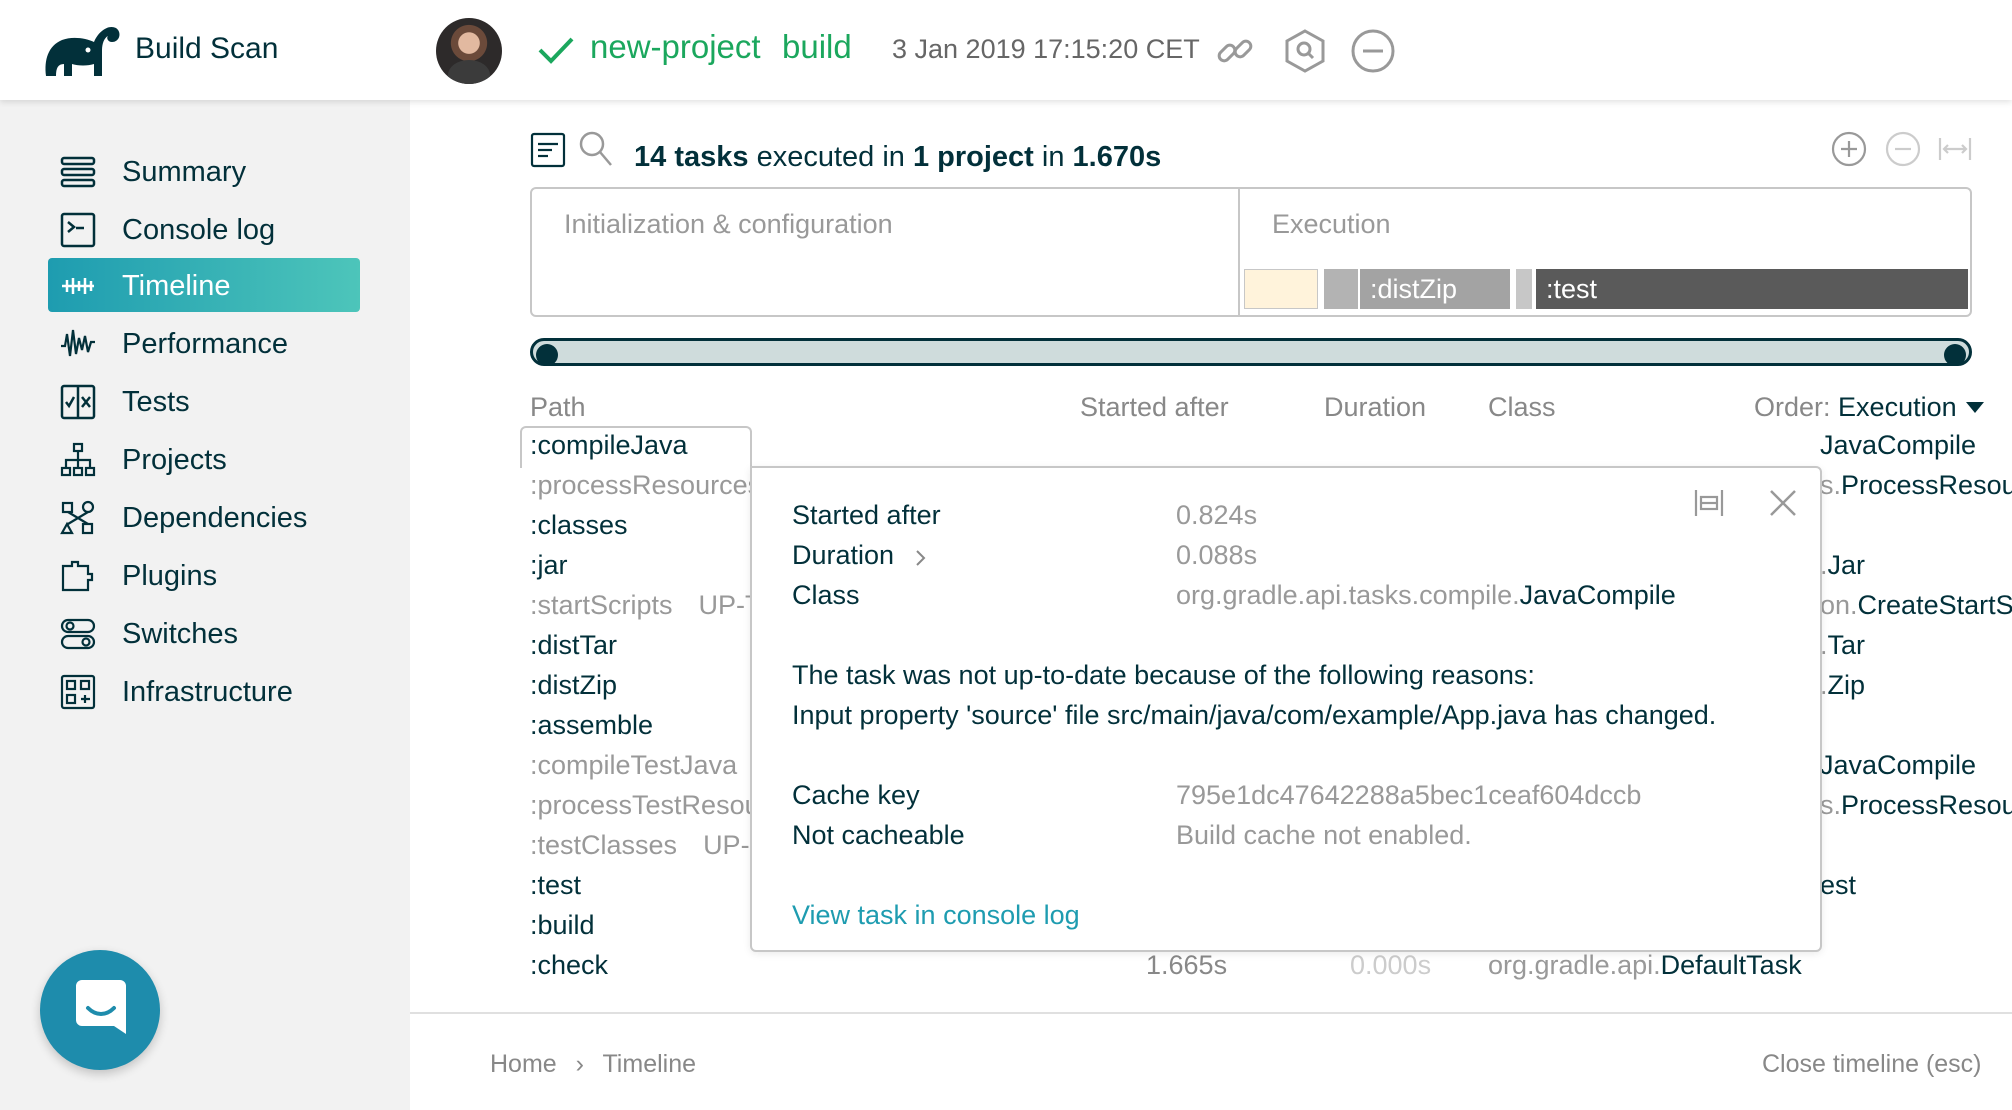 The width and height of the screenshot is (2012, 1110). What do you see at coordinates (78, 230) in the screenshot?
I see `console-icon` at bounding box center [78, 230].